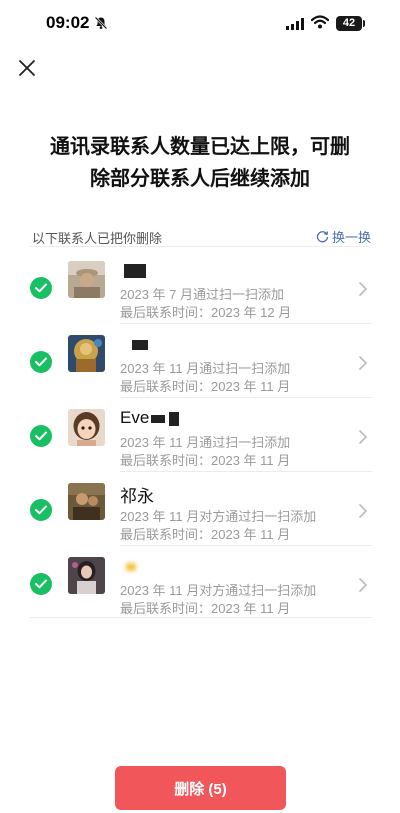 This screenshot has height=813, width=400. What do you see at coordinates (352, 237) in the screenshot?
I see `refresh-label: 换一换` at bounding box center [352, 237].